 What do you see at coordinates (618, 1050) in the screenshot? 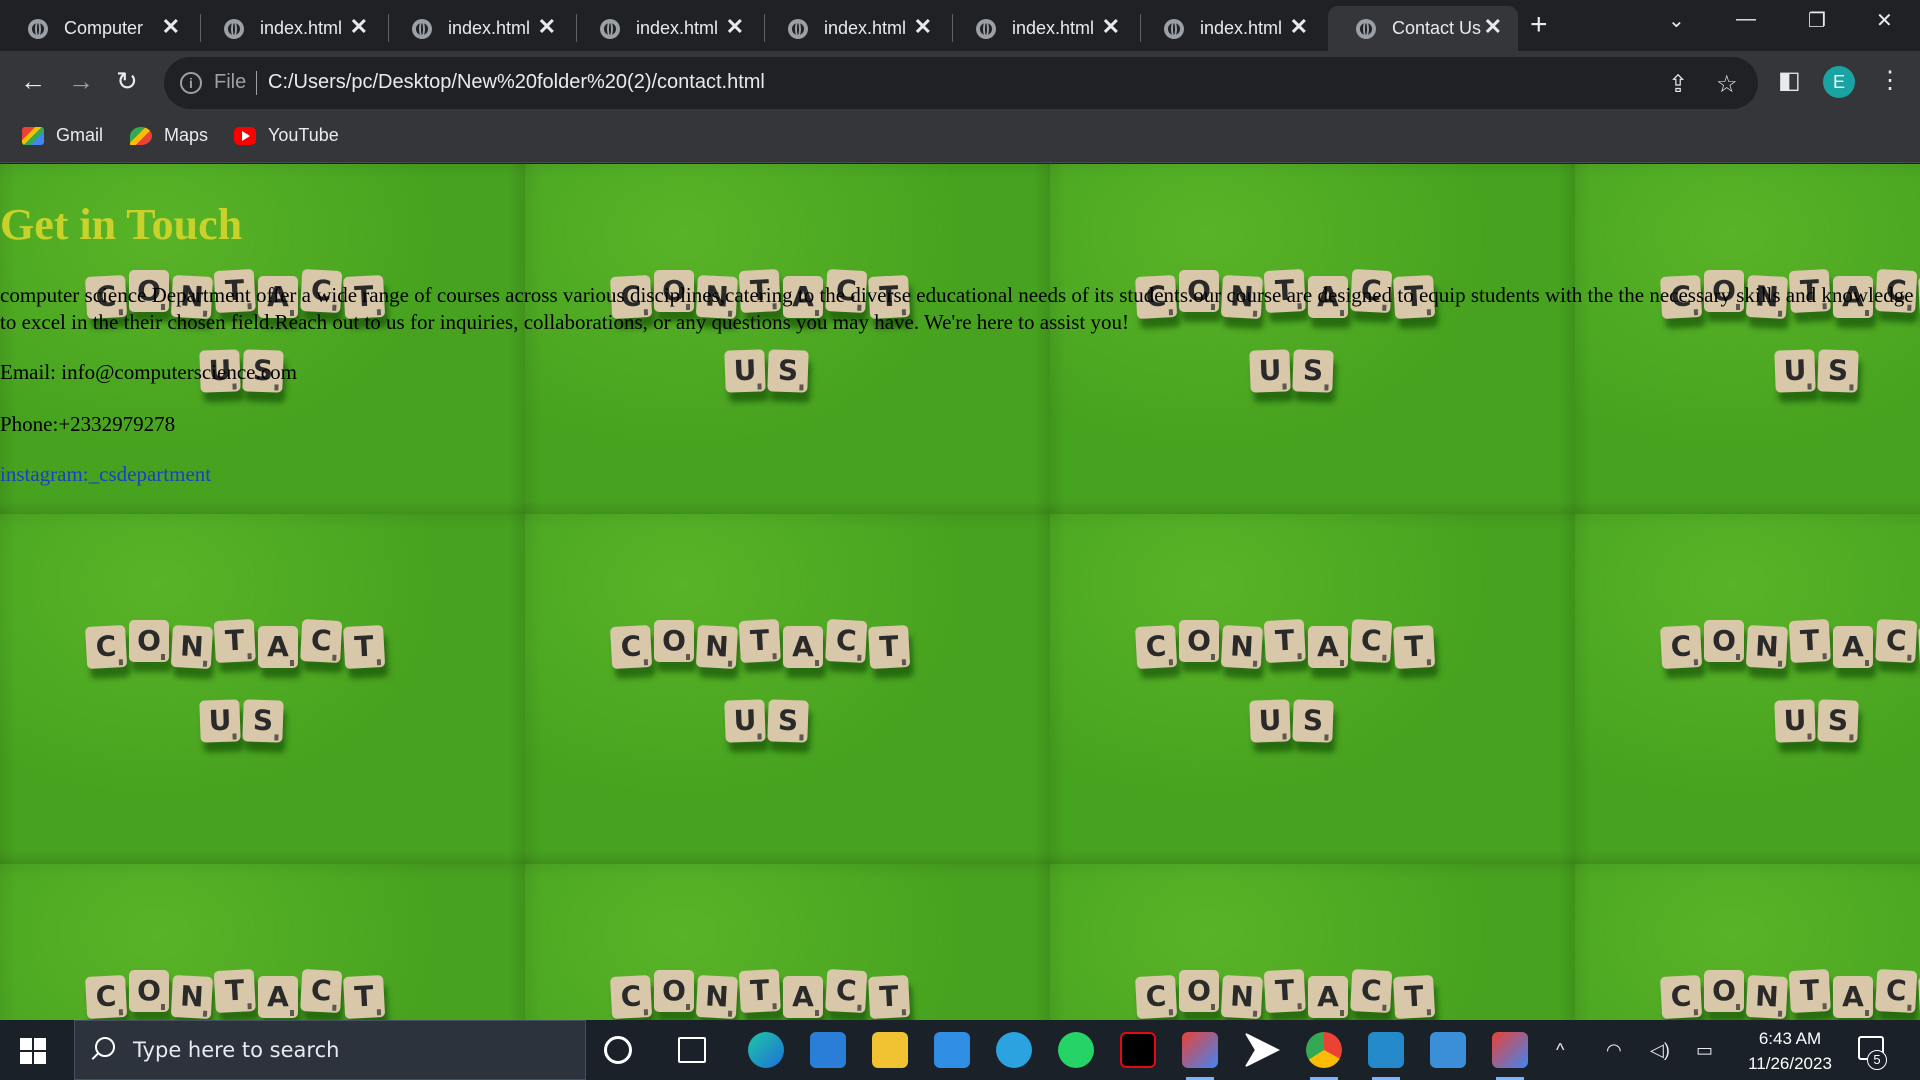
I see `cortana-icon` at bounding box center [618, 1050].